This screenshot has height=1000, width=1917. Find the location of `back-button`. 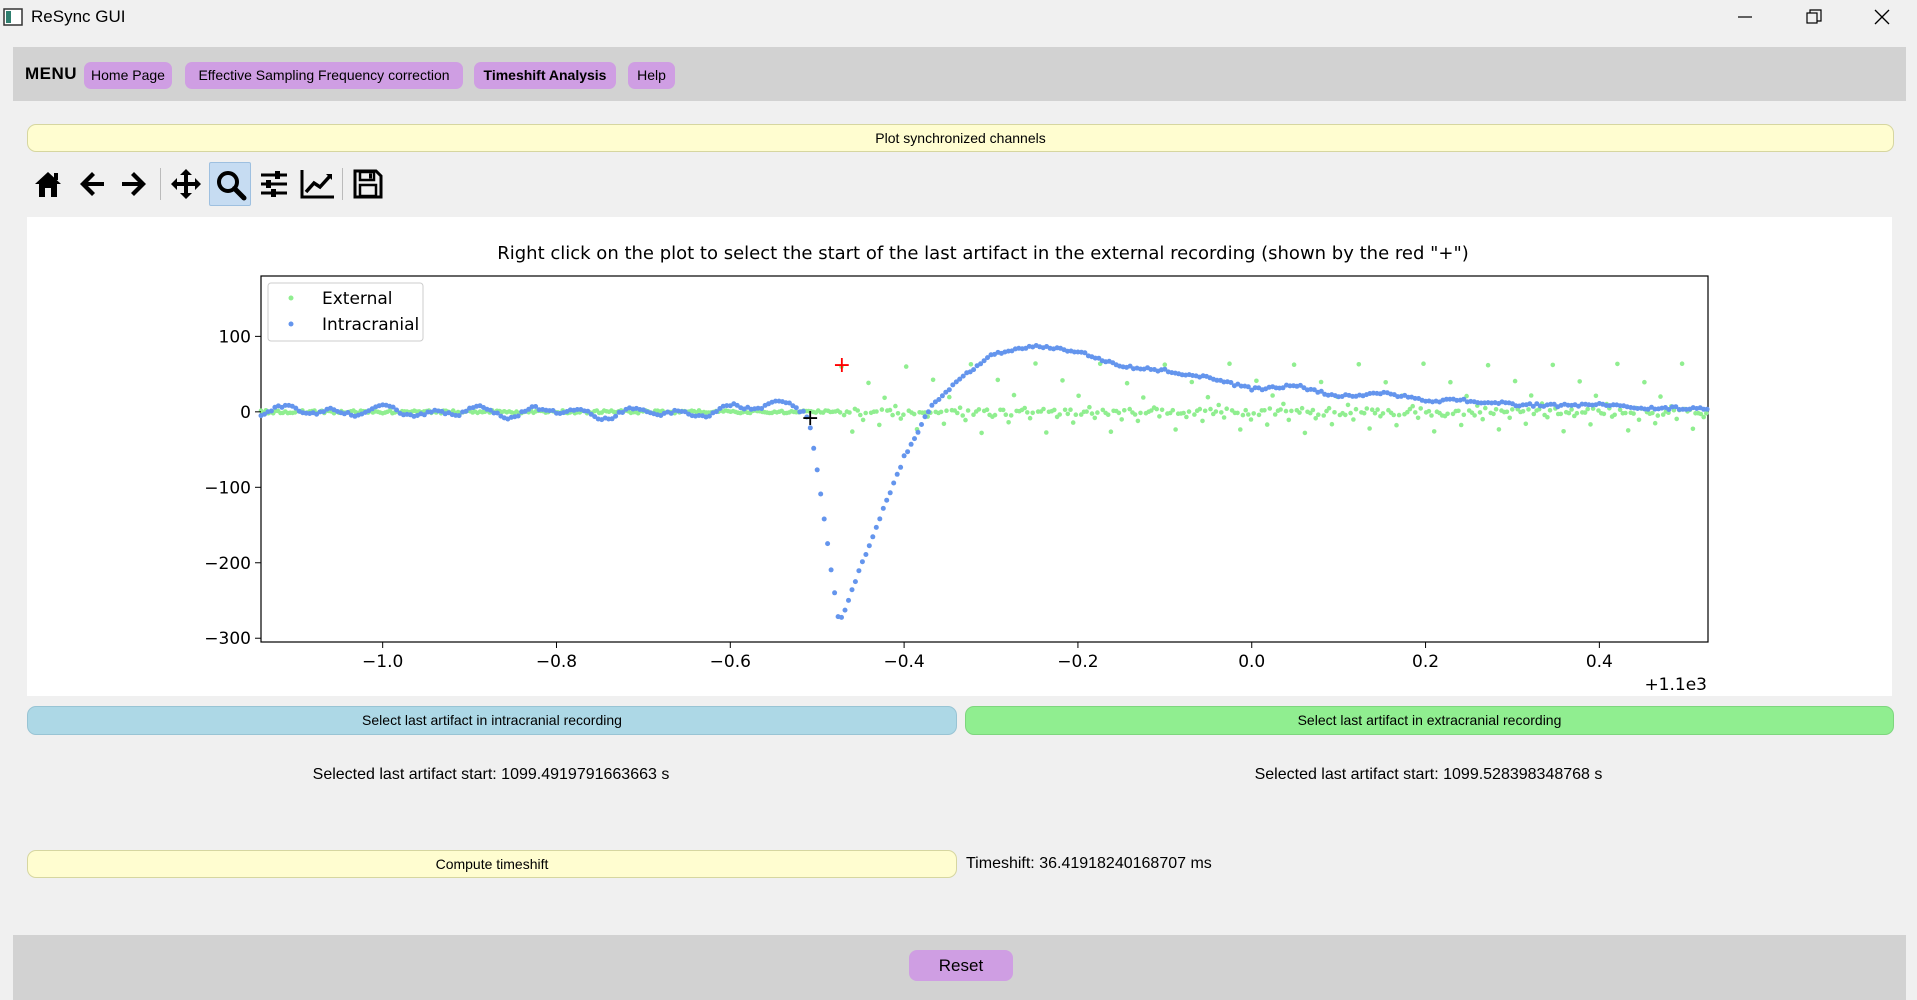

back-button is located at coordinates (92, 184).